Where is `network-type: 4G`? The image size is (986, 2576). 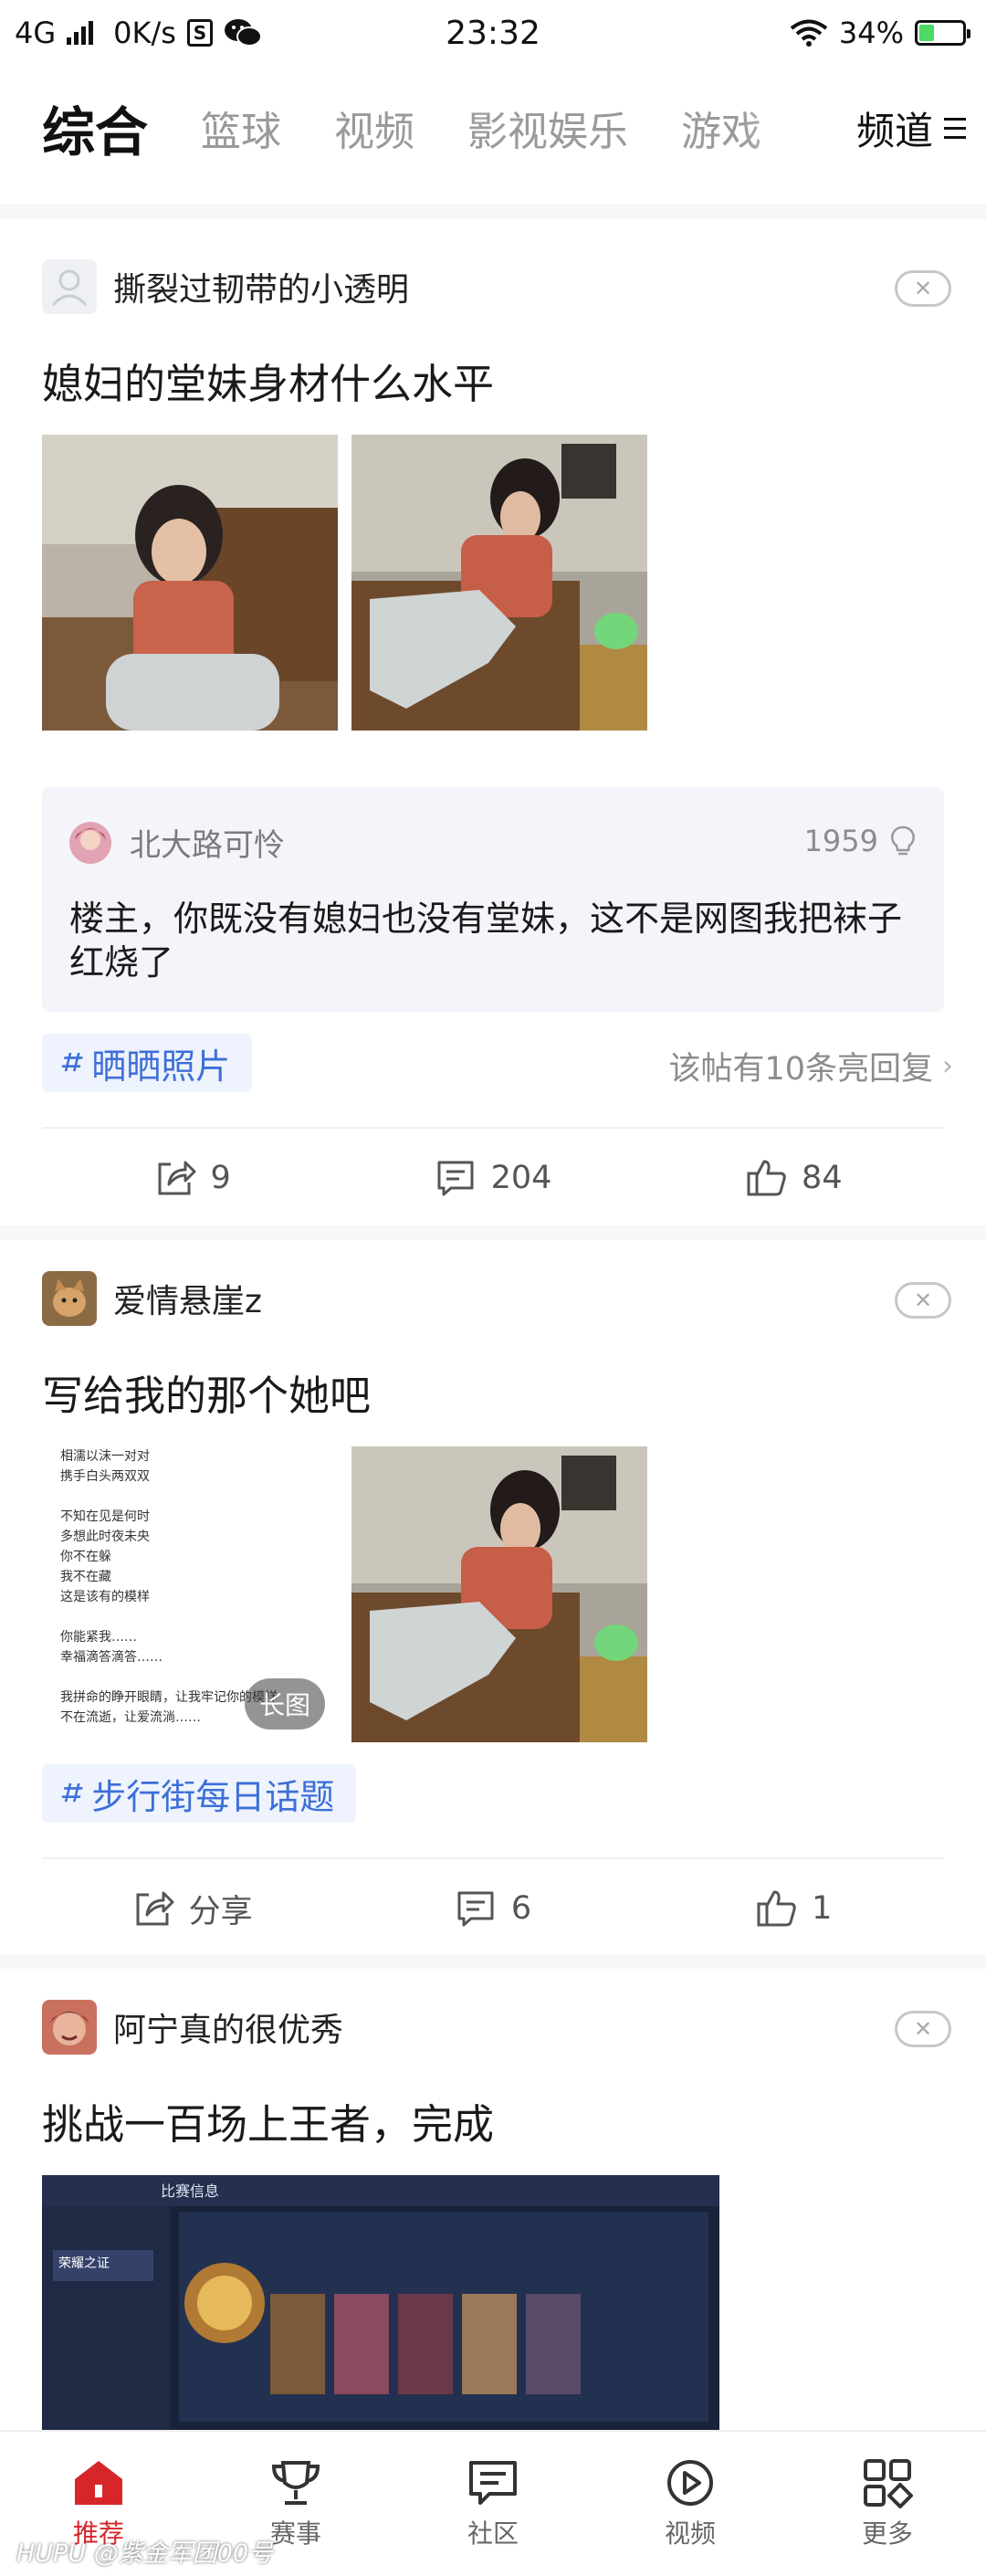
network-type: 4G is located at coordinates (36, 33).